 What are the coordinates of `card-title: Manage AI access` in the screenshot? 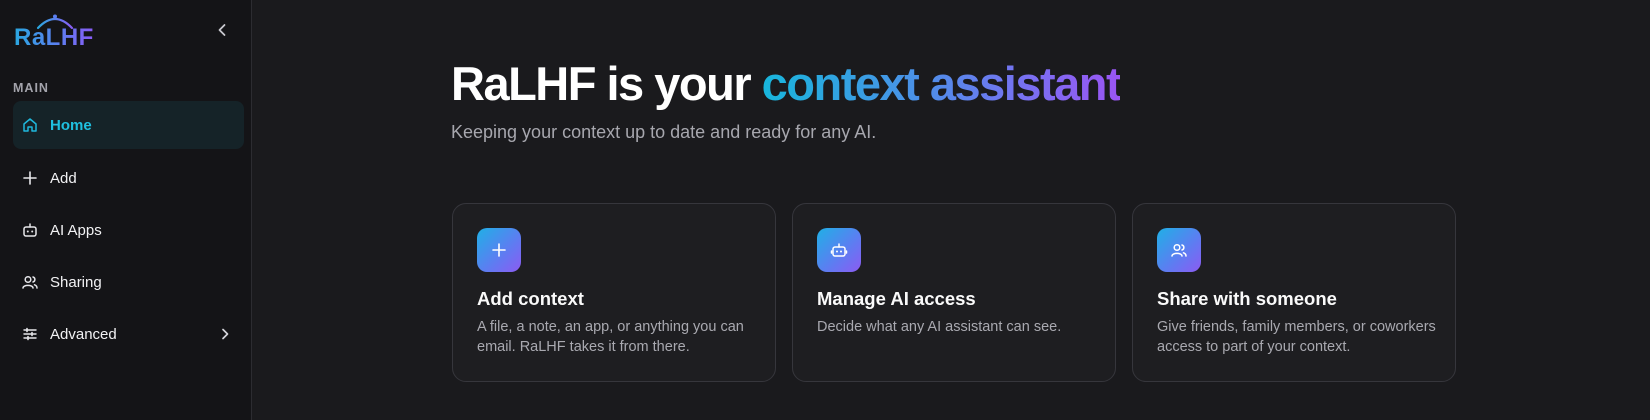 It's located at (896, 298).